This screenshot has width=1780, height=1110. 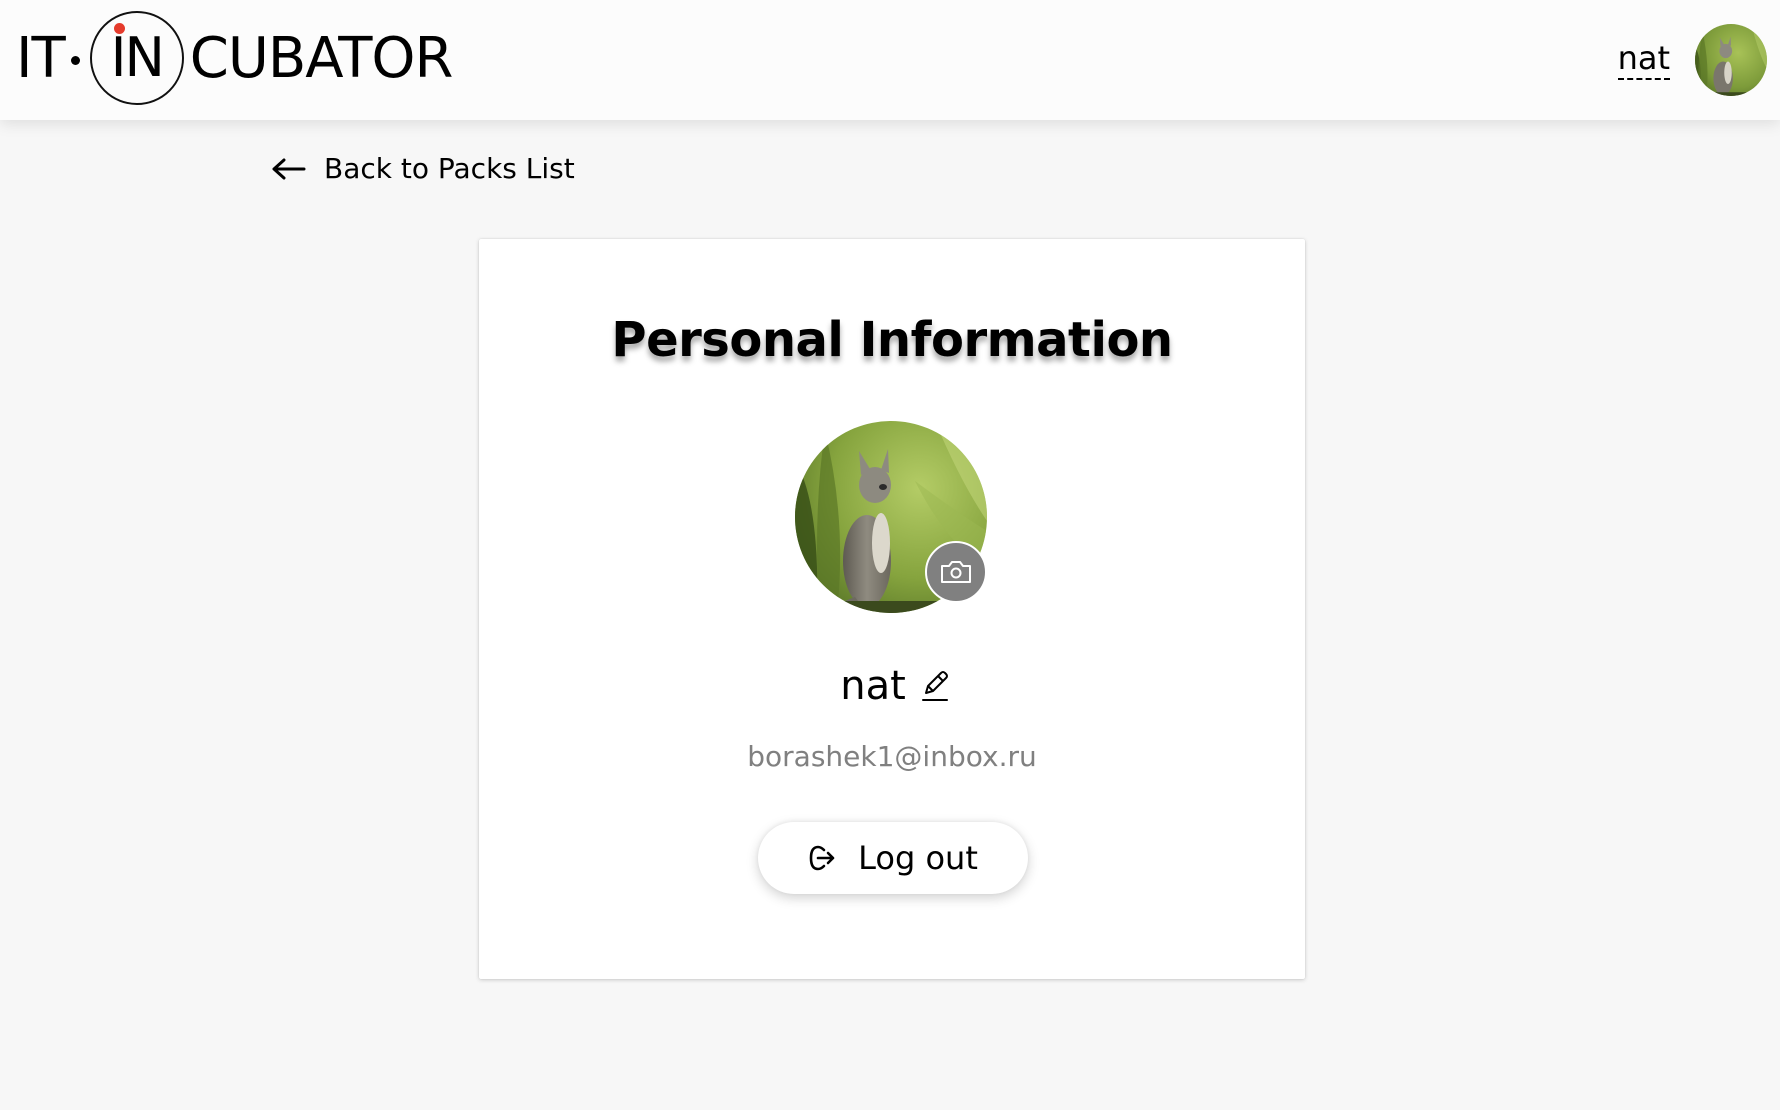 I want to click on logo-circle: IN, so click(x=136, y=58).